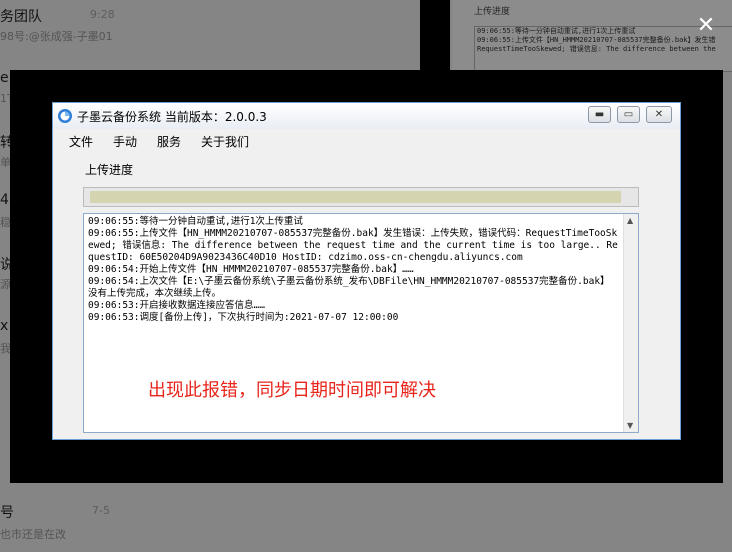 The width and height of the screenshot is (732, 552). I want to click on log-line: 09:06:55:等待一分钟自动重试,进行1次上传重试, so click(195, 221).